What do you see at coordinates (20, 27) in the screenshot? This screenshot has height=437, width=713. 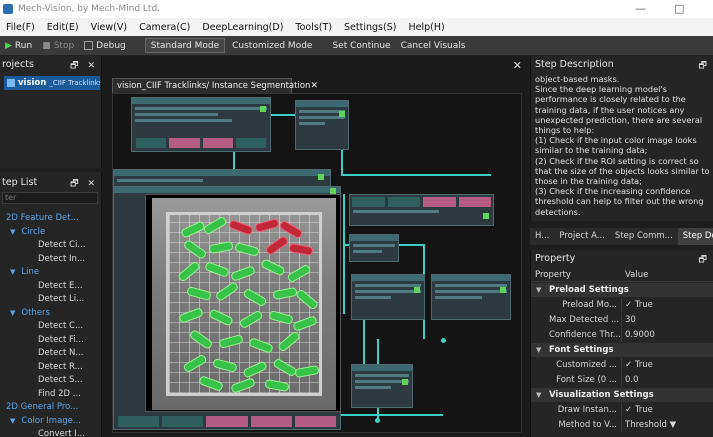 I see `menu-item: File(F)` at bounding box center [20, 27].